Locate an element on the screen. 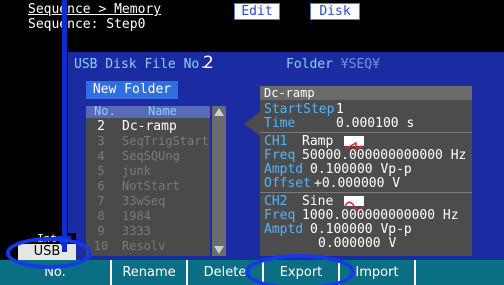 This screenshot has width=504, height=285. ch2-offset-value: 0.000000 V is located at coordinates (357, 243).